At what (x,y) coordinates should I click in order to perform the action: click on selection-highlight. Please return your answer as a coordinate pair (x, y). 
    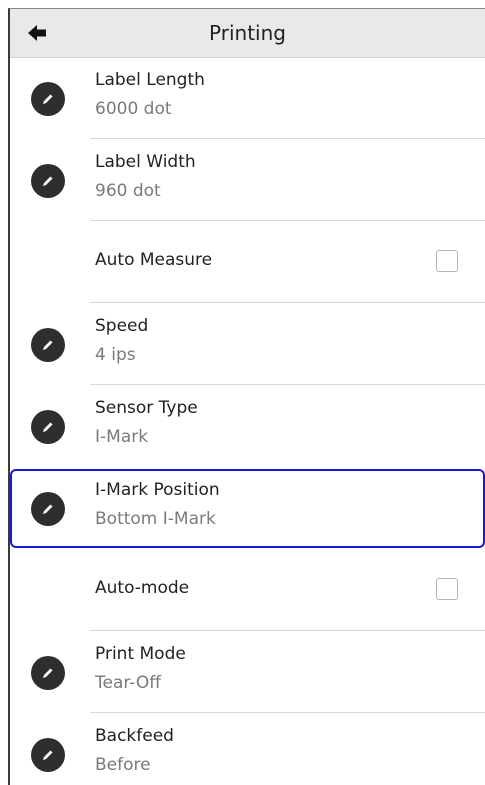
    Looking at the image, I should click on (247, 508).